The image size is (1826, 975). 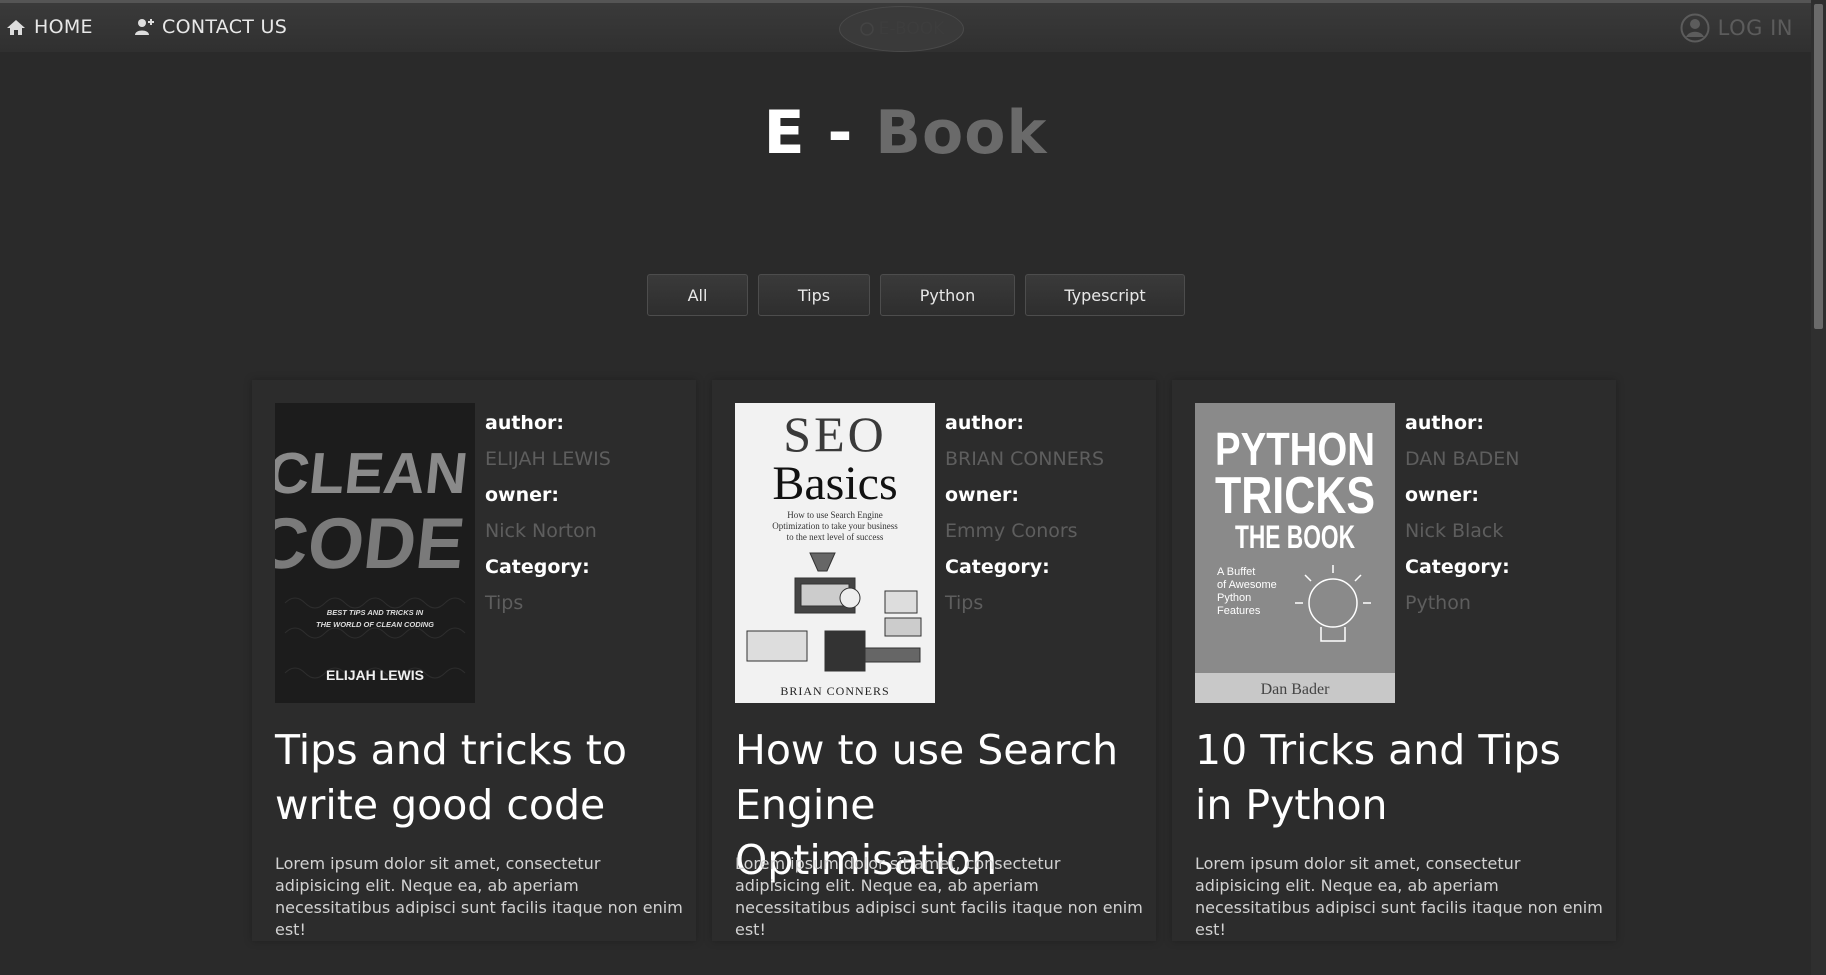 What do you see at coordinates (63, 27) in the screenshot?
I see `nav-home-label: HOME` at bounding box center [63, 27].